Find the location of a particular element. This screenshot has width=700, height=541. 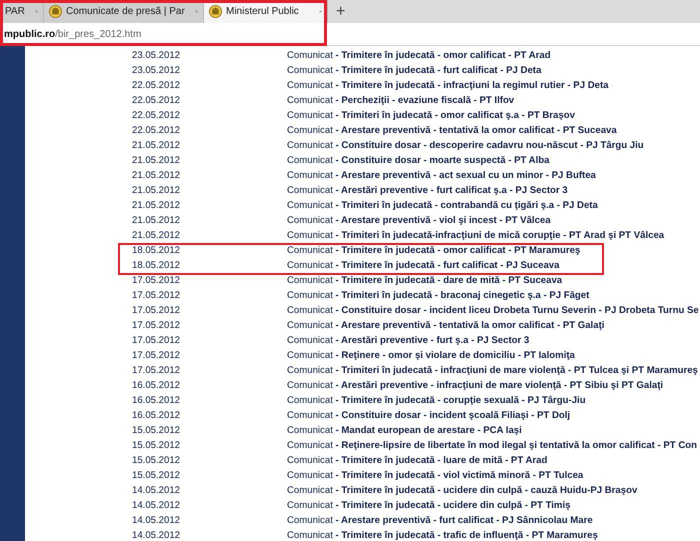

press-release-link: Comunicat - Trimitere în judecată - corupţie sexuală - PJ Târgu-Jiu is located at coordinates (436, 401).